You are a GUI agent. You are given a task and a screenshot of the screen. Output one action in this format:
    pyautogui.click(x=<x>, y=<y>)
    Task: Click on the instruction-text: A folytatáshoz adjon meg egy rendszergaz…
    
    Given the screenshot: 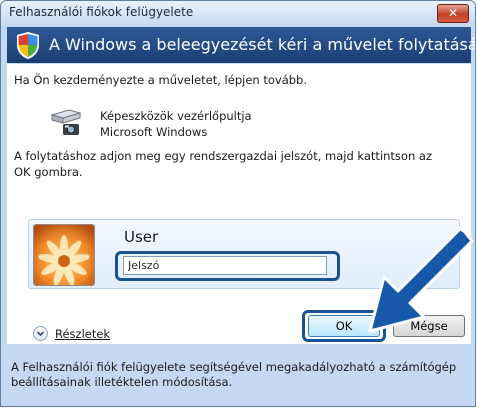 What is the action you would take?
    pyautogui.click(x=223, y=164)
    